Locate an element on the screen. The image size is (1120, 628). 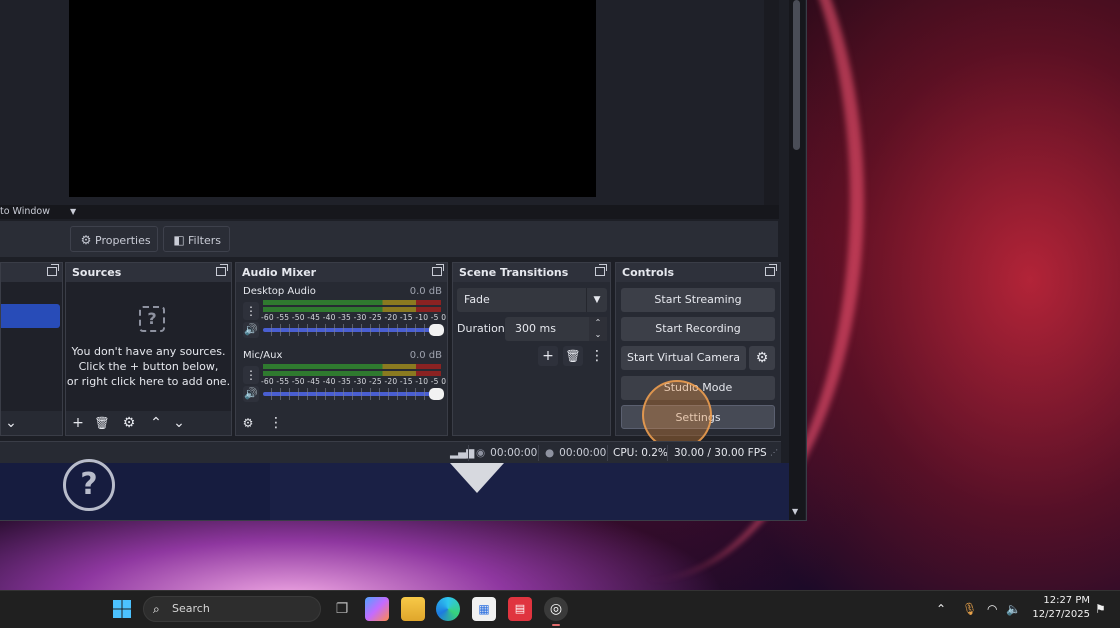
broadcast-icon: ◉ is located at coordinates (481, 453).